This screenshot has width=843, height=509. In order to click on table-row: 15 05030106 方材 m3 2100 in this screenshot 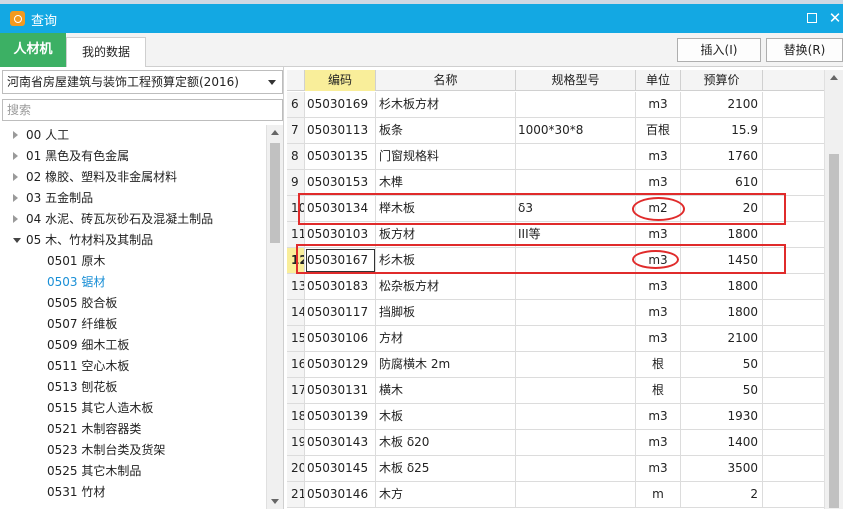, I will do `click(555, 339)`.